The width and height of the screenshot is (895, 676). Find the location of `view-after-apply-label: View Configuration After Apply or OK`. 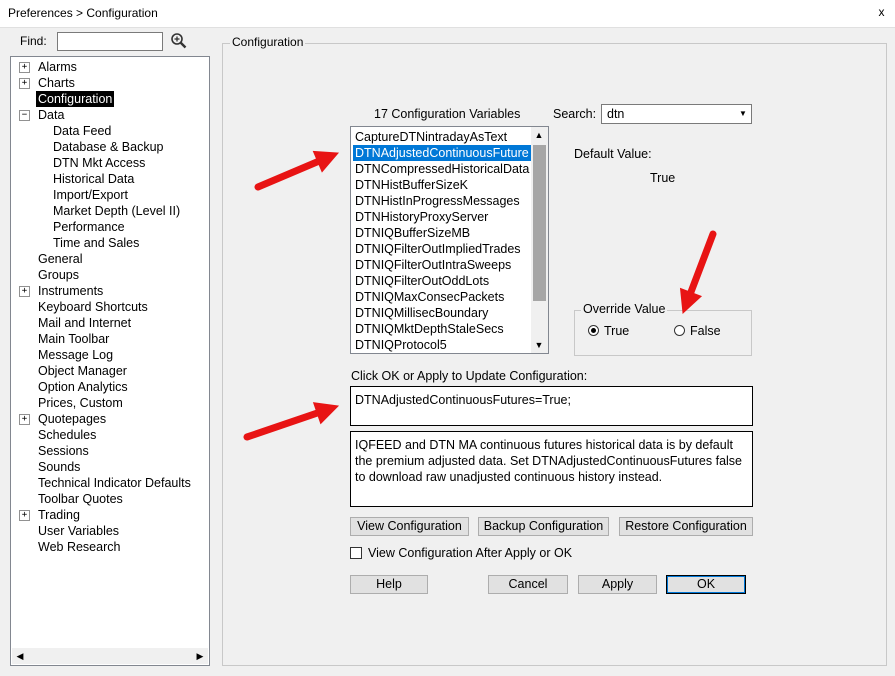

view-after-apply-label: View Configuration After Apply or OK is located at coordinates (470, 553).